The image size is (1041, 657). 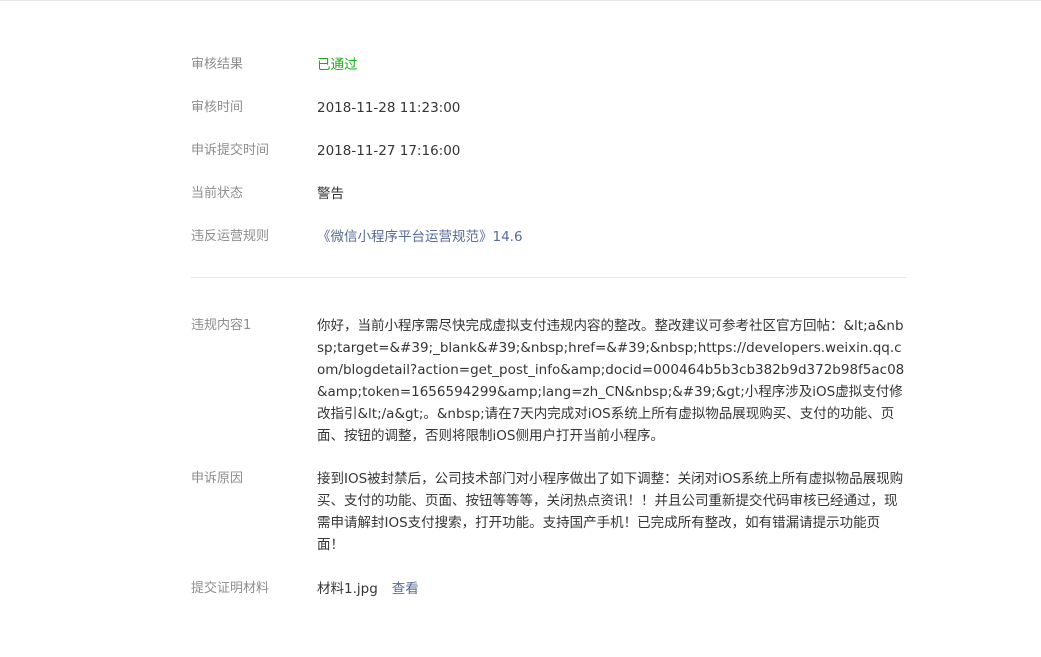 I want to click on violated-rule-link: 《微信小程序平台运营规范》14.6, so click(x=612, y=237).